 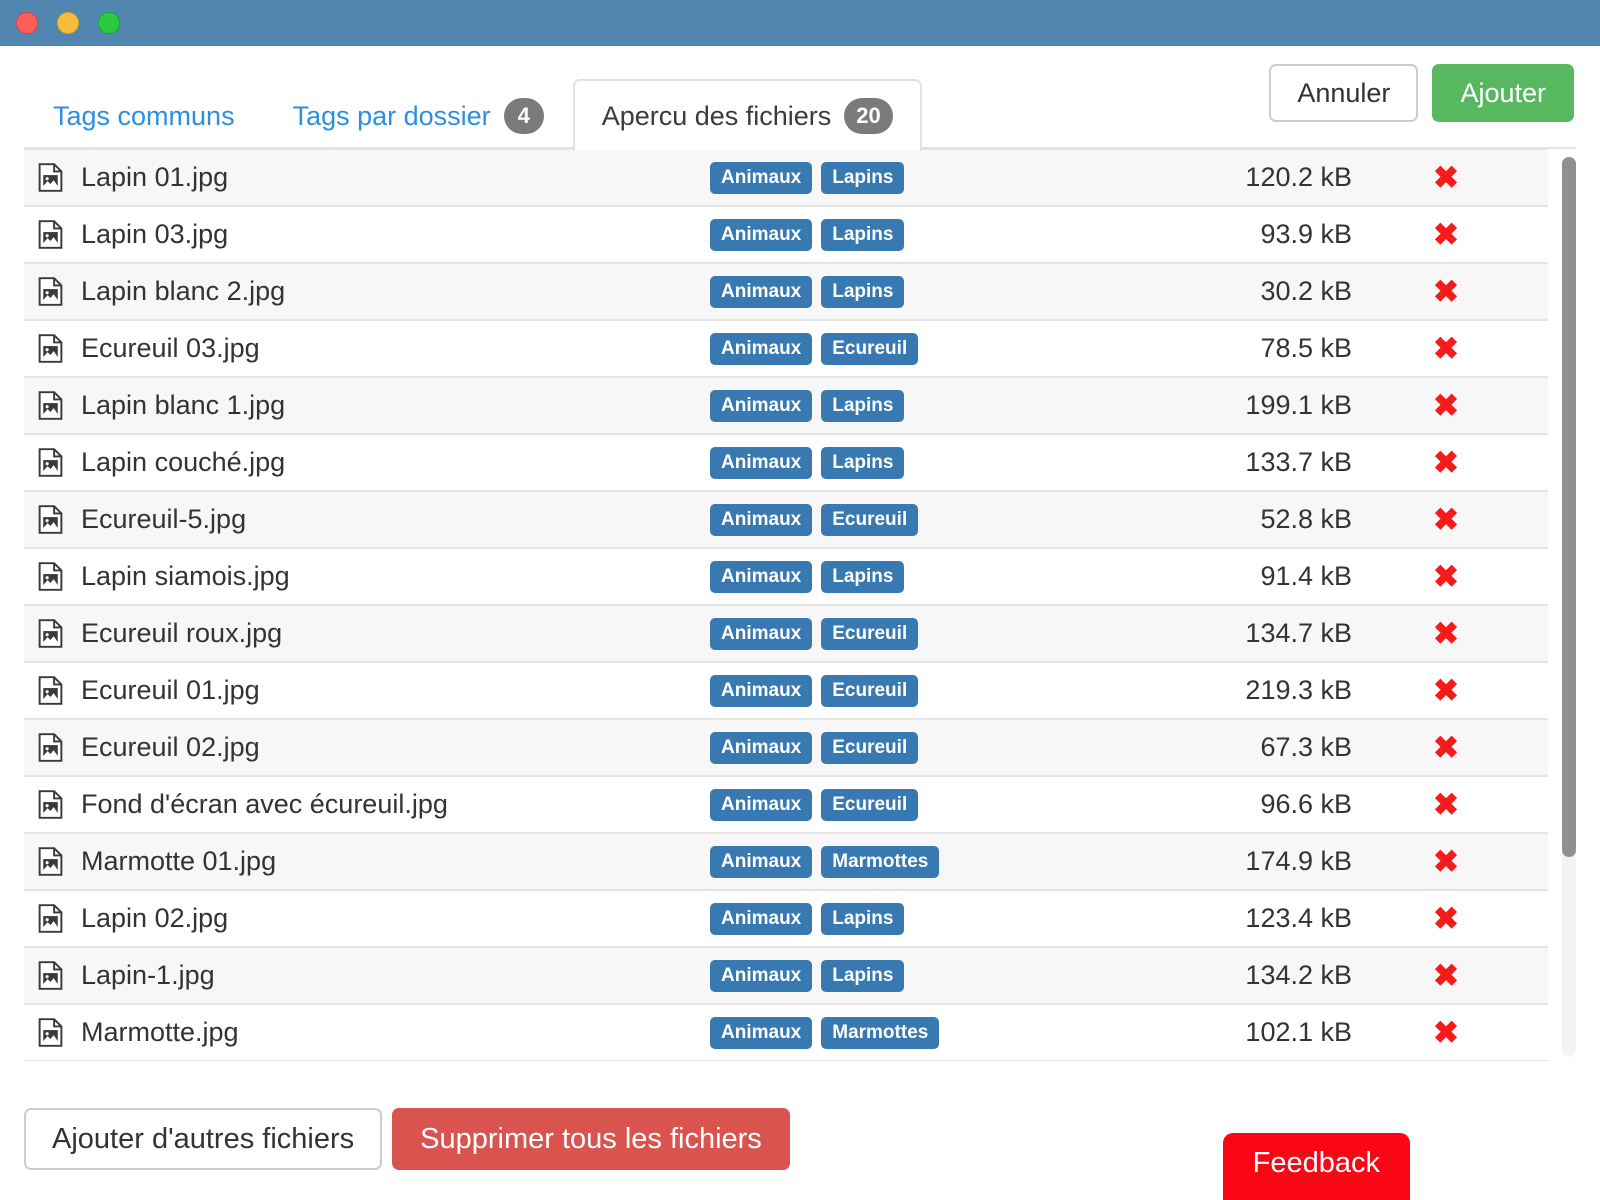 I want to click on file-size-label: 78.5 kB, so click(x=1306, y=348).